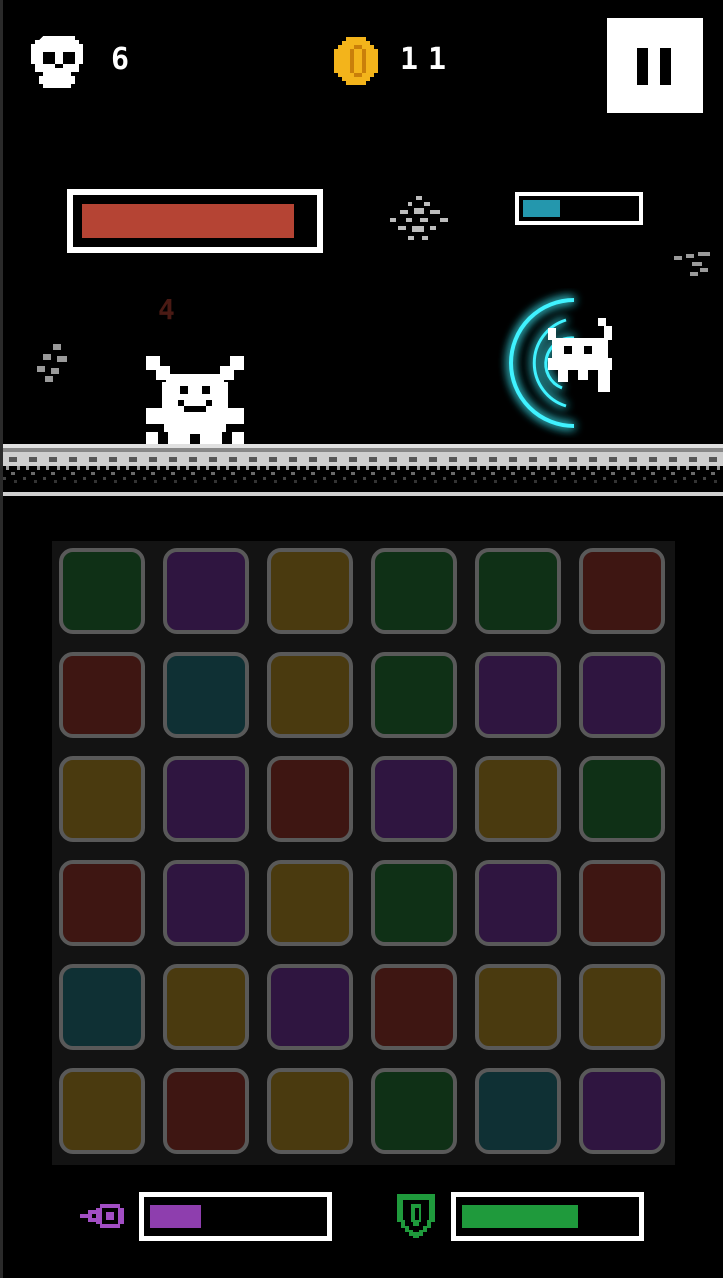  Describe the element at coordinates (363, 470) in the screenshot. I see `ground-strip` at that location.